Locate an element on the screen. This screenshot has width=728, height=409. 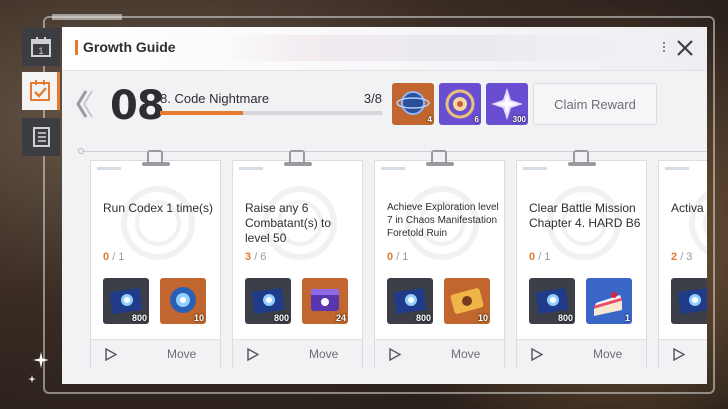
quest-title: Clear Battle Mission Chapter 4. HARD B6 is located at coordinates (585, 215).